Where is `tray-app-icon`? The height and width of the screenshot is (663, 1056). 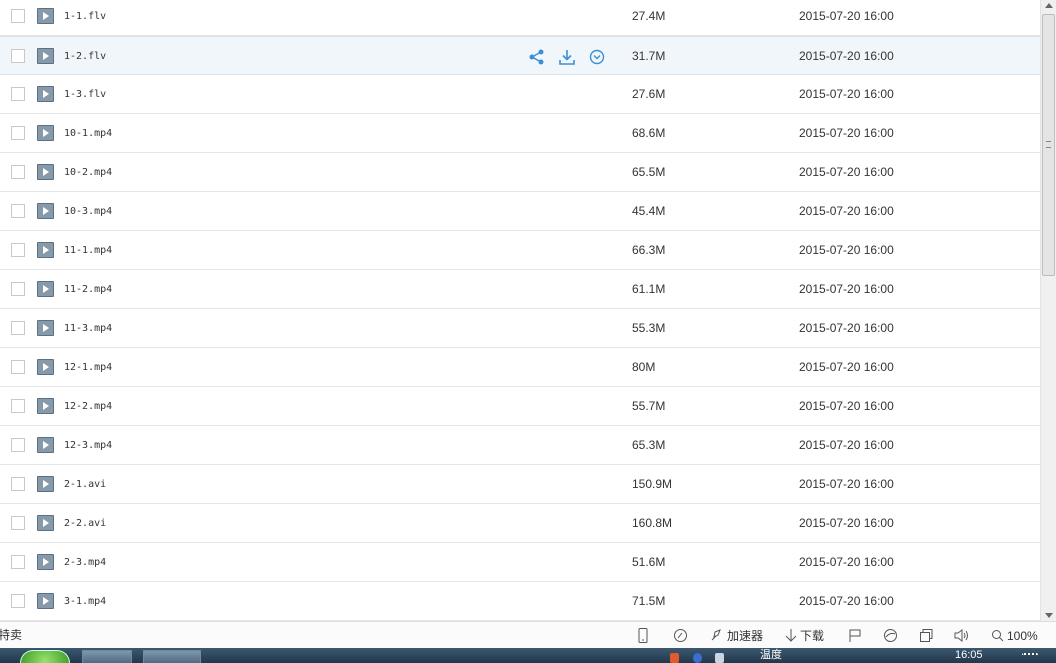 tray-app-icon is located at coordinates (674, 658).